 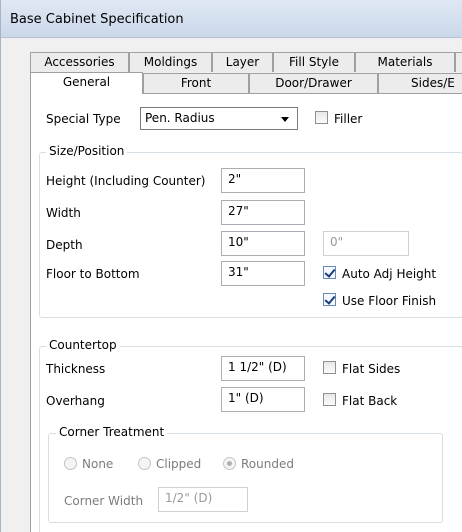 What do you see at coordinates (203, 499) in the screenshot?
I see `corner-width-field: 1/2" (D)` at bounding box center [203, 499].